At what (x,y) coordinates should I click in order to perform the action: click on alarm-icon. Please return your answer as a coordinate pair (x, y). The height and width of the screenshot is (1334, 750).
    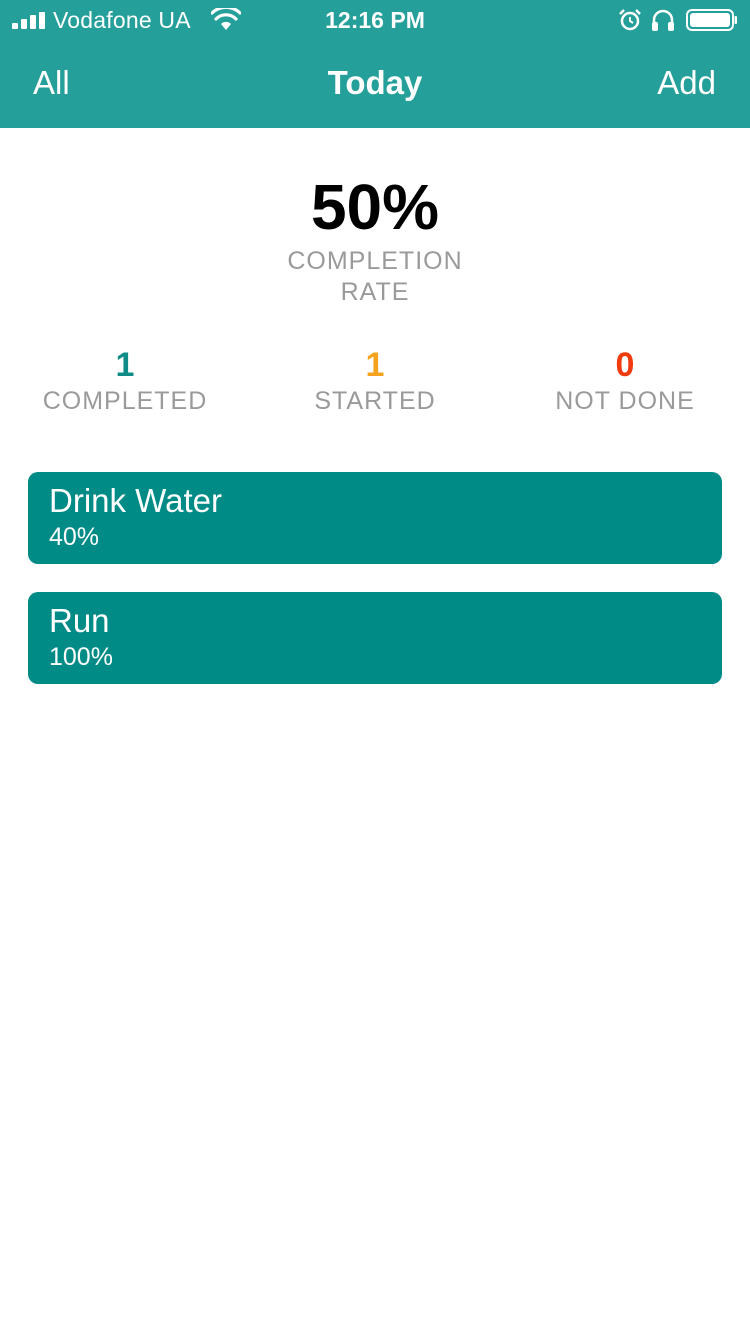
    Looking at the image, I should click on (630, 20).